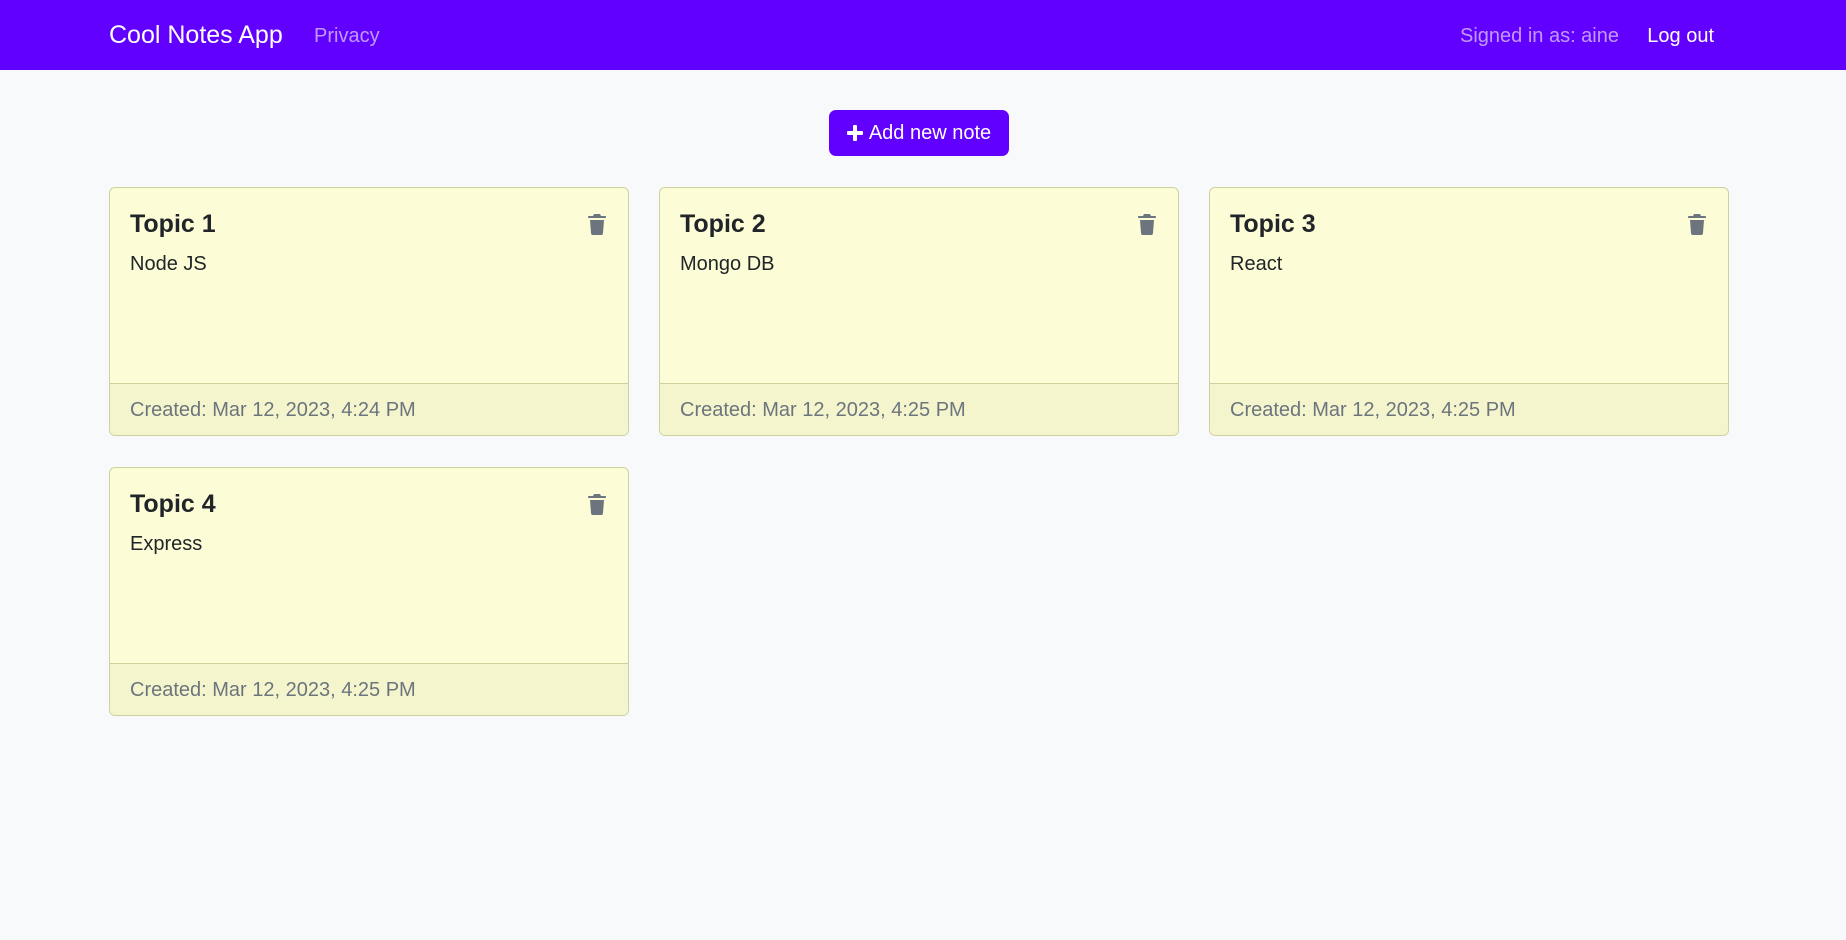 The image size is (1846, 940). What do you see at coordinates (168, 264) in the screenshot?
I see `note-text: Node JS` at bounding box center [168, 264].